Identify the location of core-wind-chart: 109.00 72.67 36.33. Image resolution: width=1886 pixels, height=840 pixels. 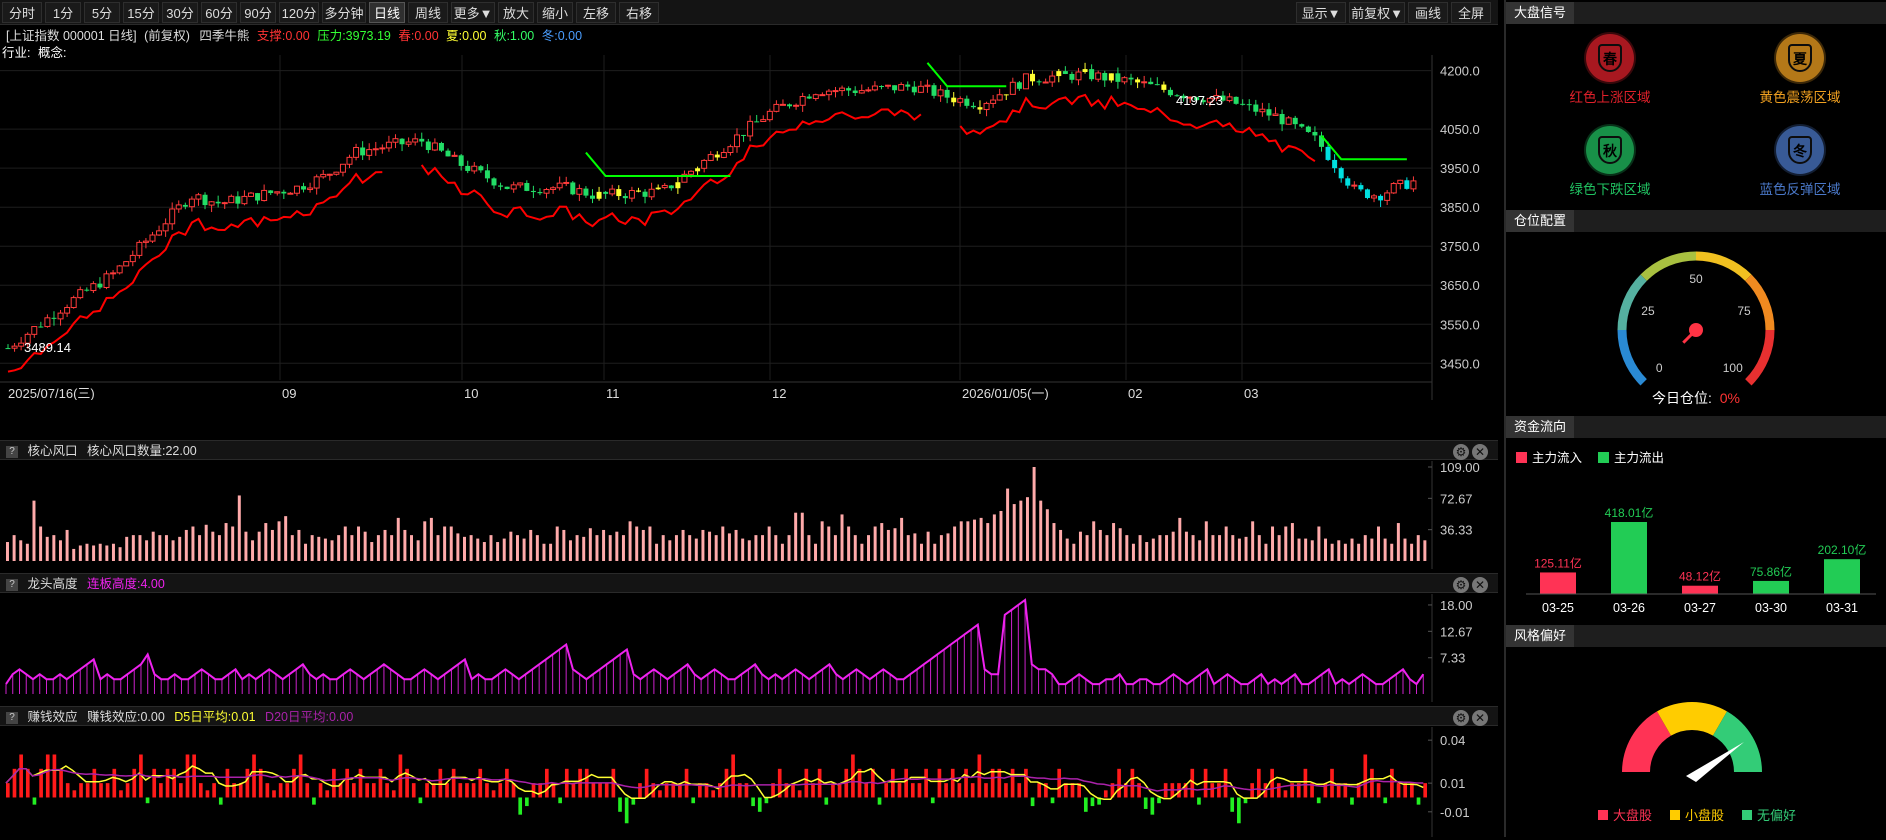
(749, 515).